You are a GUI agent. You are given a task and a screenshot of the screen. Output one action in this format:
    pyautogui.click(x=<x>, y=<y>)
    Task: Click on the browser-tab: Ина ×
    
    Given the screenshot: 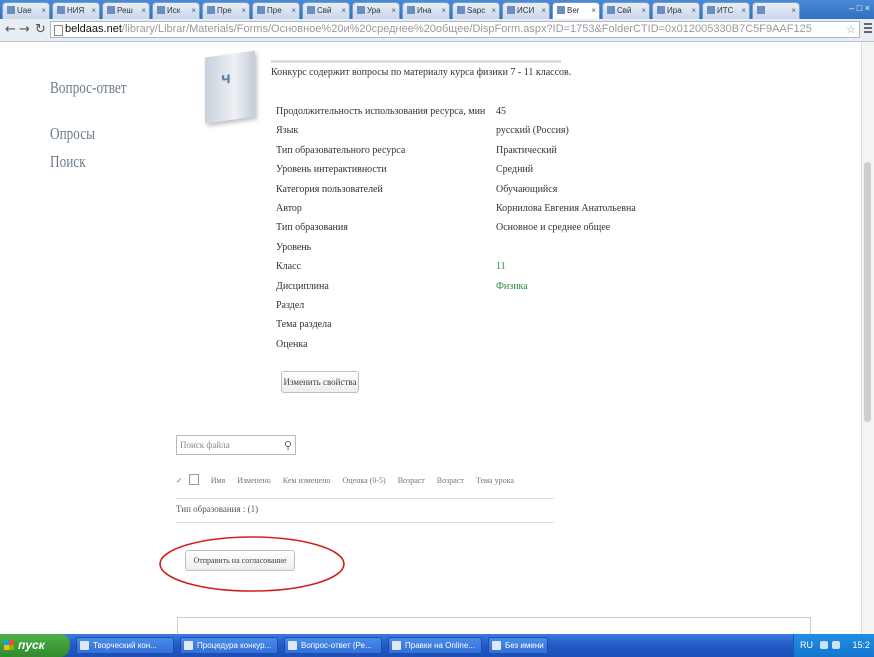 What is the action you would take?
    pyautogui.click(x=426, y=10)
    